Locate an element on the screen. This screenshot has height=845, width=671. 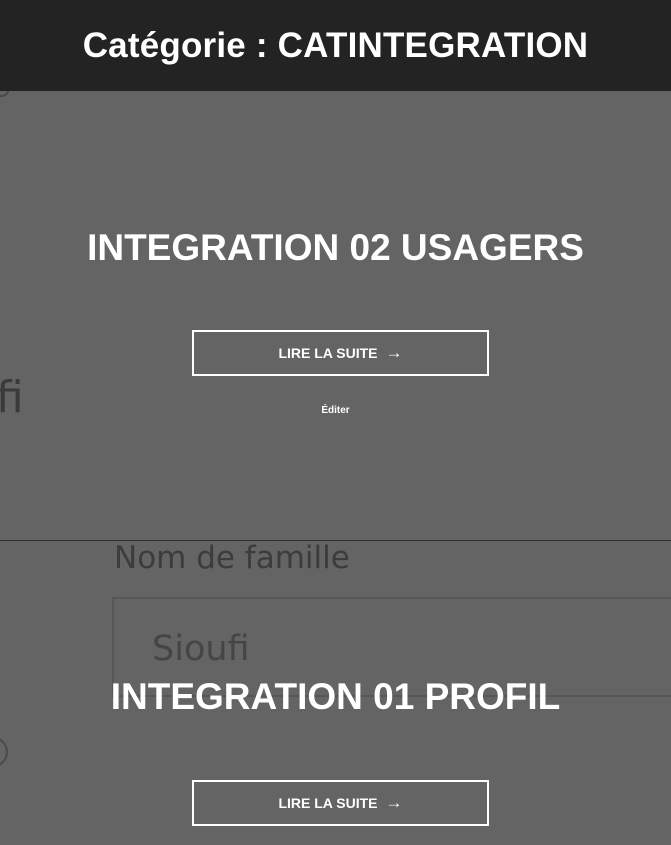
post-title: INTEGRATION 01 PROFIL is located at coordinates (335, 697).